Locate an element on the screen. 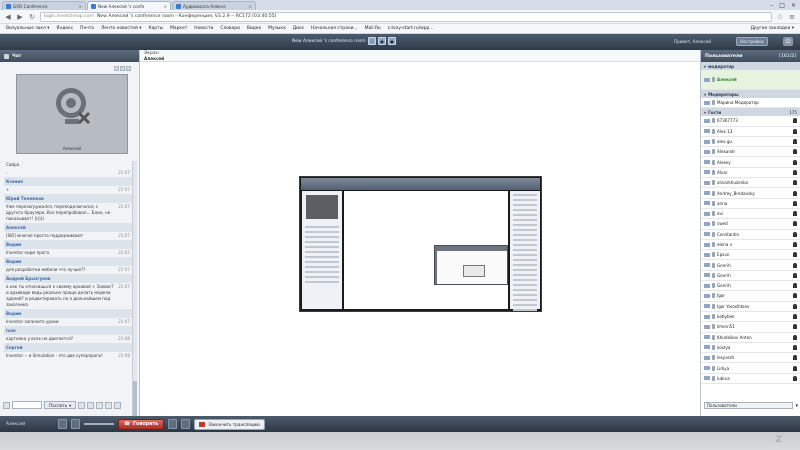  record-icon: ● is located at coordinates (392, 41).